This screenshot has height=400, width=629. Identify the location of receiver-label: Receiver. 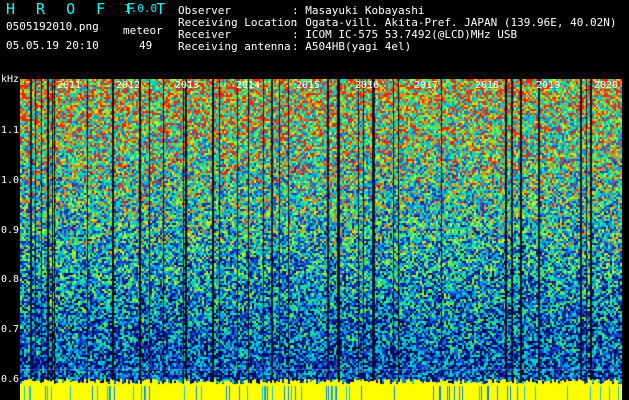
(204, 34).